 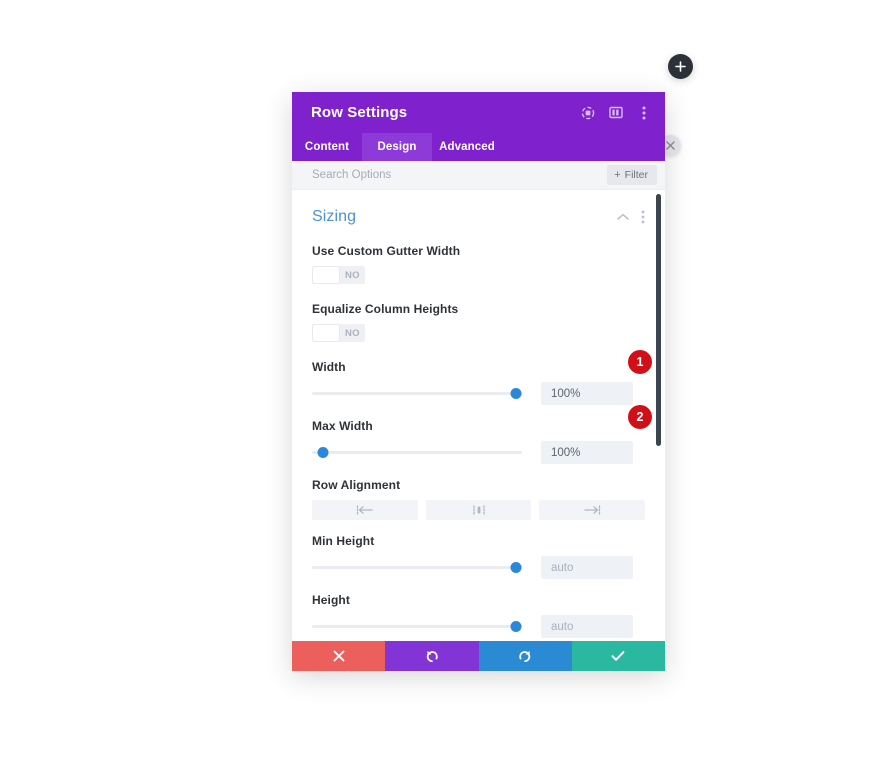 I want to click on page-title: Row Settings, so click(x=359, y=112).